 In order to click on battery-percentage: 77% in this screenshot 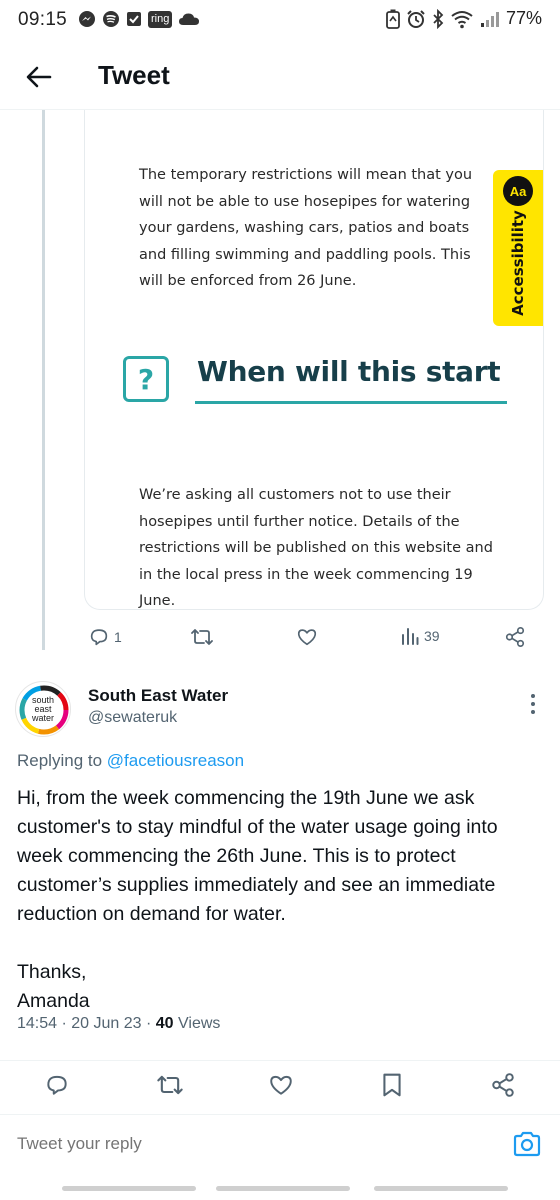, I will do `click(523, 18)`.